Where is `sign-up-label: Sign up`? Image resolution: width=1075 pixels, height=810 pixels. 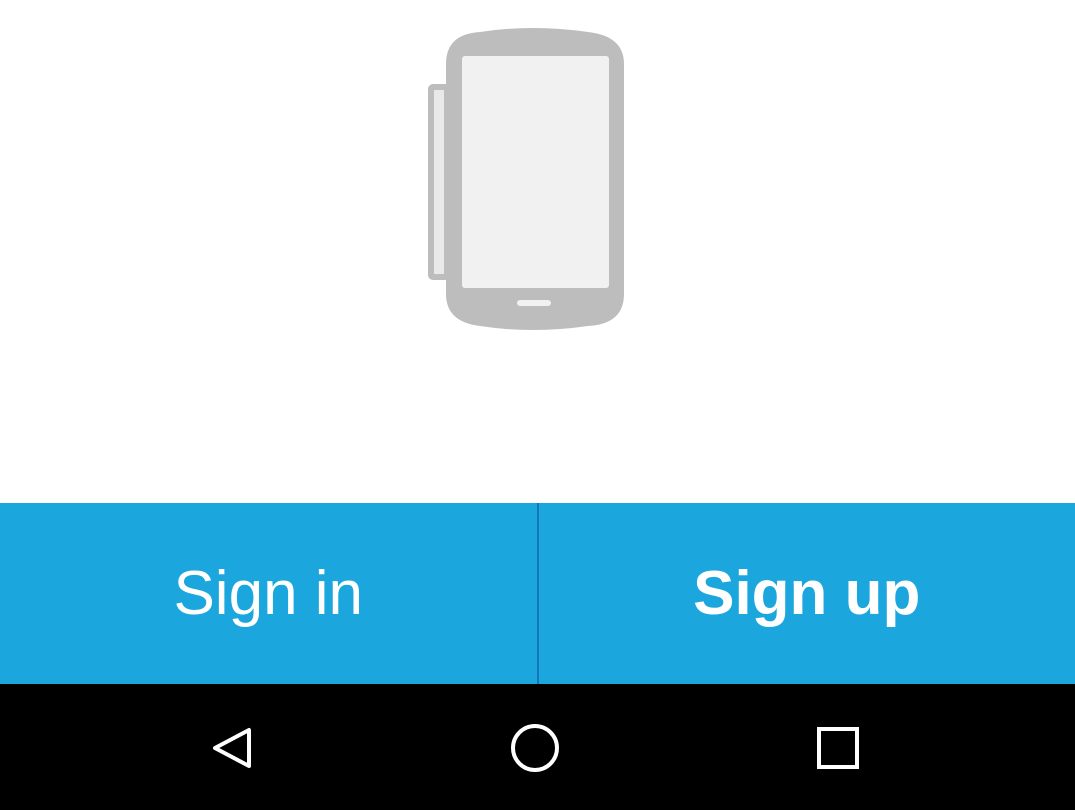 sign-up-label: Sign up is located at coordinates (807, 593).